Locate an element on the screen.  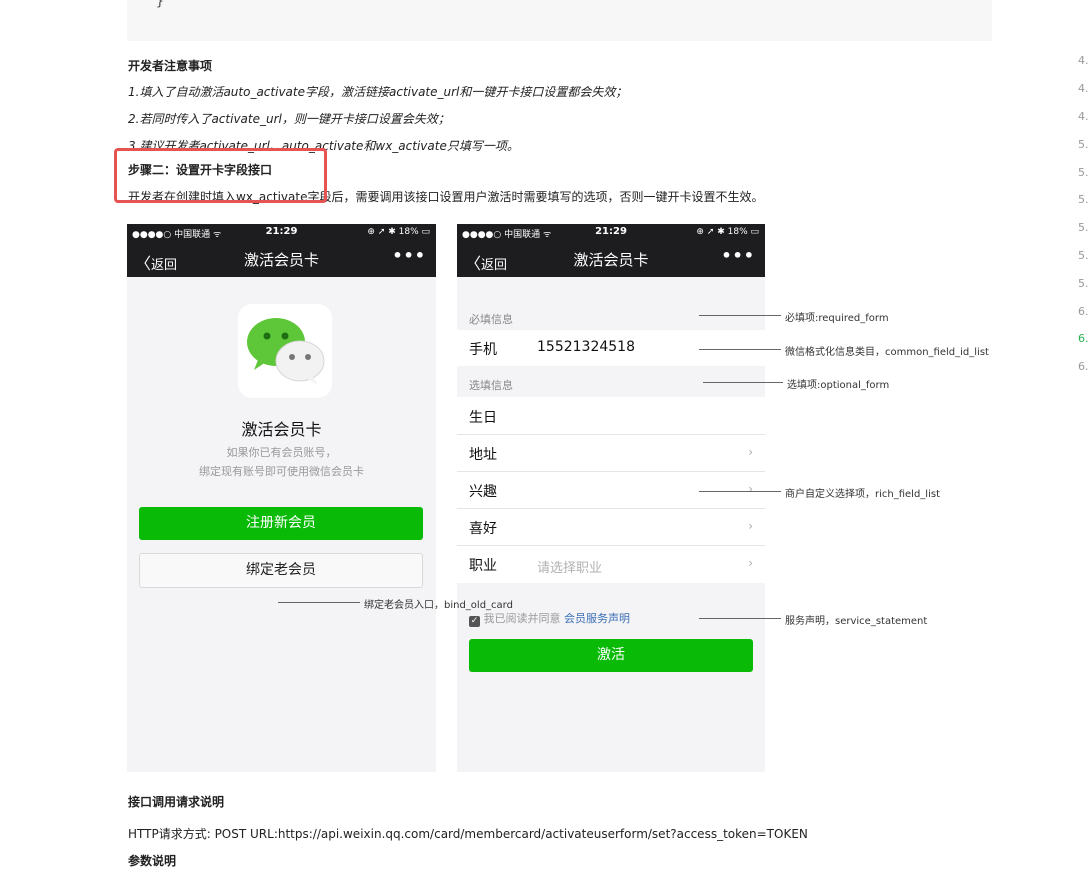
highlight-box is located at coordinates (220, 175).